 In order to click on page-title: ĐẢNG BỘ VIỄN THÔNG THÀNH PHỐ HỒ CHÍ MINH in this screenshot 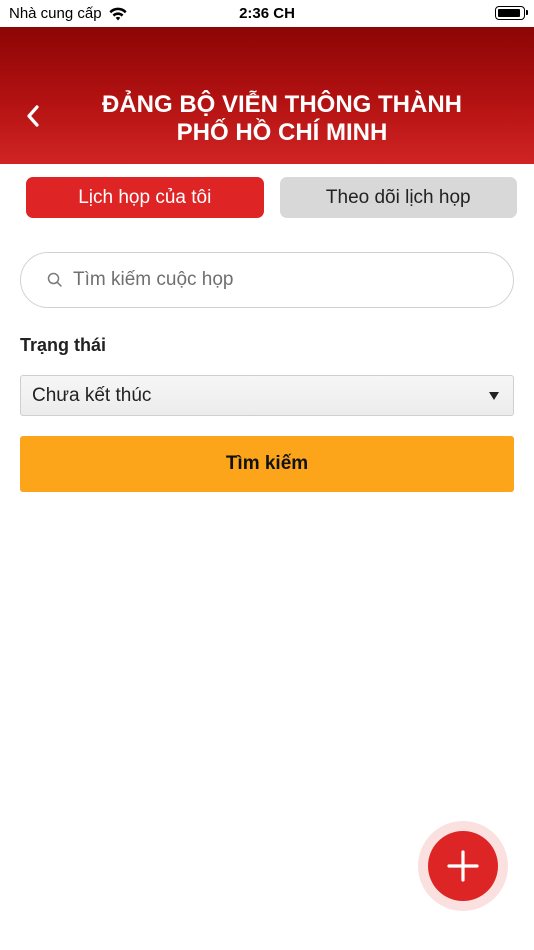, I will do `click(282, 119)`.